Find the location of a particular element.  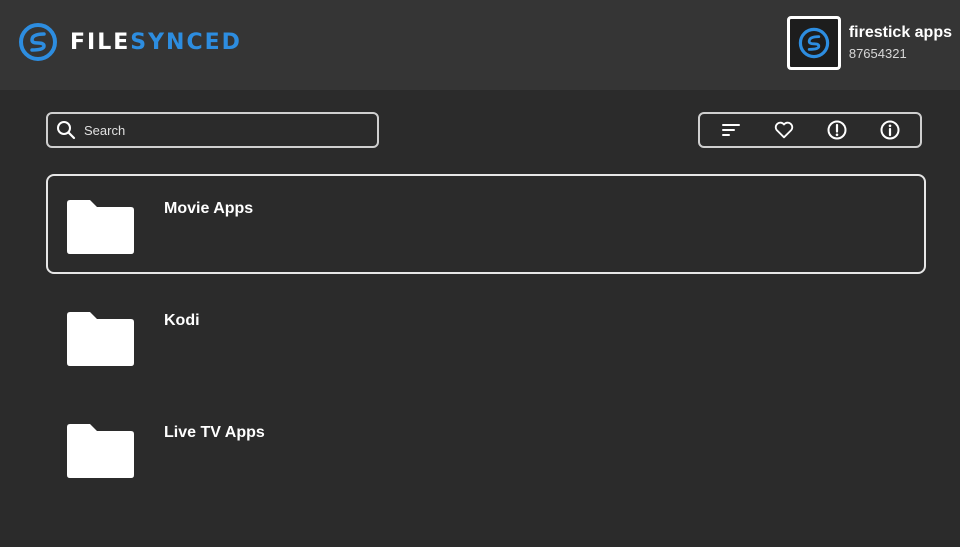

sort-icon is located at coordinates (730, 130).